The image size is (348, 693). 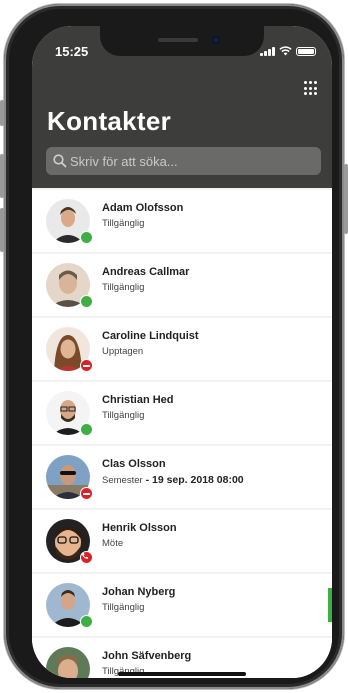 I want to click on contact-row: Johan Nyberg Tillgänglig, so click(x=182, y=605).